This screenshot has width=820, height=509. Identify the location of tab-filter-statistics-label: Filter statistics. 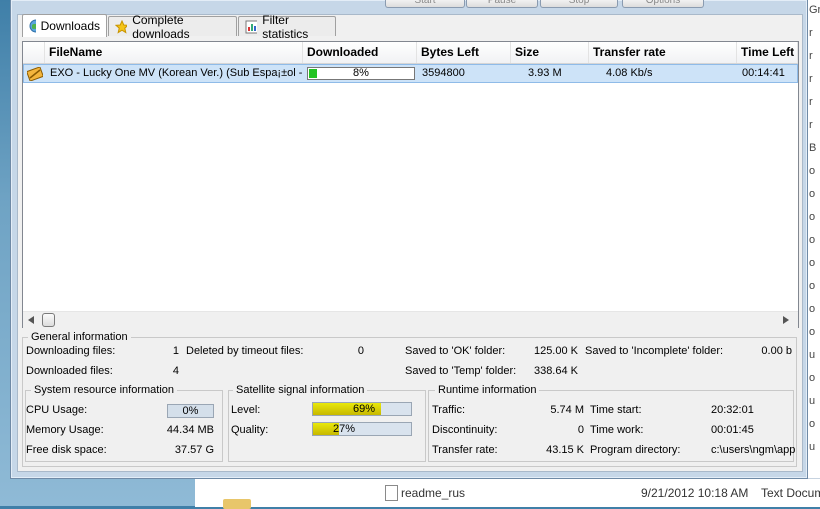
(285, 26).